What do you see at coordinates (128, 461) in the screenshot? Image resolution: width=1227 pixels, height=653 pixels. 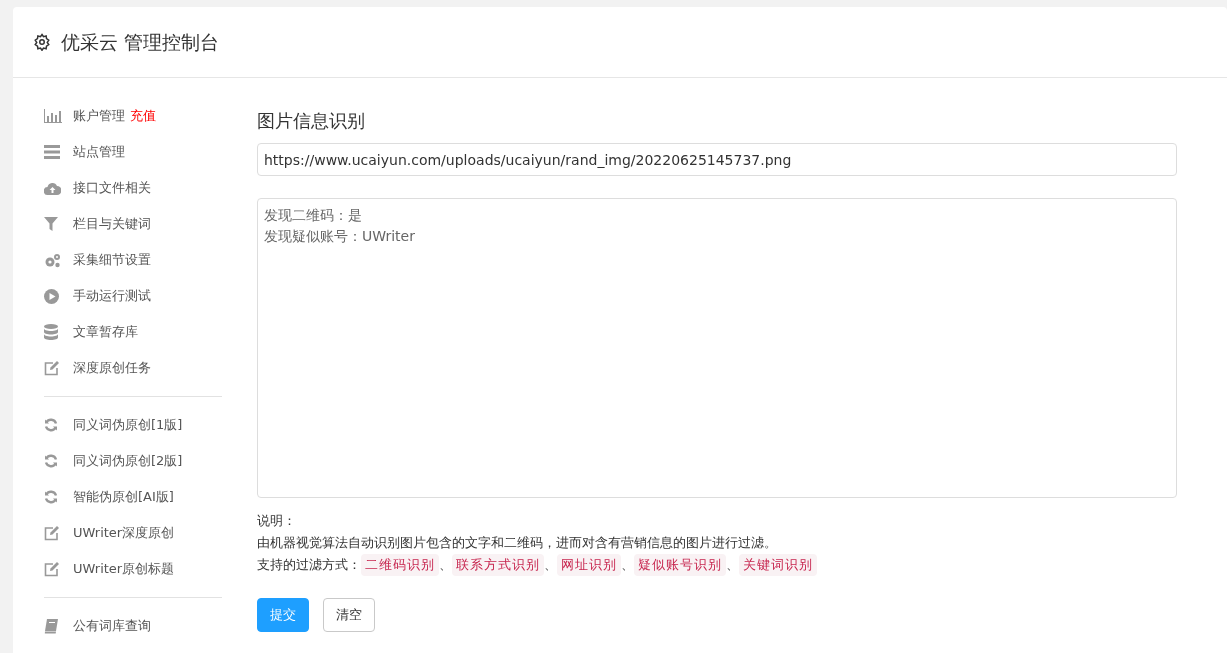 I see `sidebar-link: 同义词伪原创[2版]` at bounding box center [128, 461].